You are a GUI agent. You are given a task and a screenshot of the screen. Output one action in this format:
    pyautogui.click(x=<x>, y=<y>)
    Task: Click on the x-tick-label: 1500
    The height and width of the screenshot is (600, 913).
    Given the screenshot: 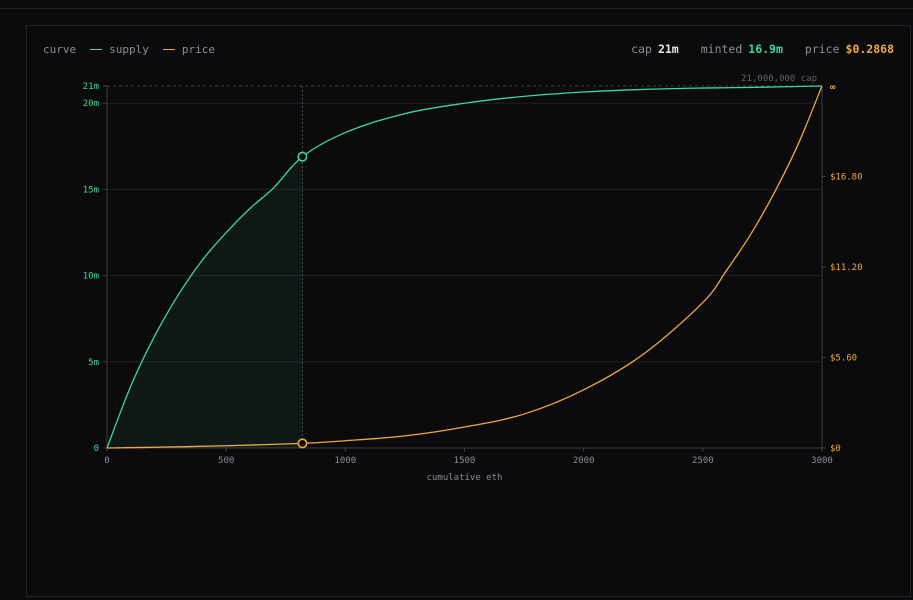 What is the action you would take?
    pyautogui.click(x=465, y=461)
    